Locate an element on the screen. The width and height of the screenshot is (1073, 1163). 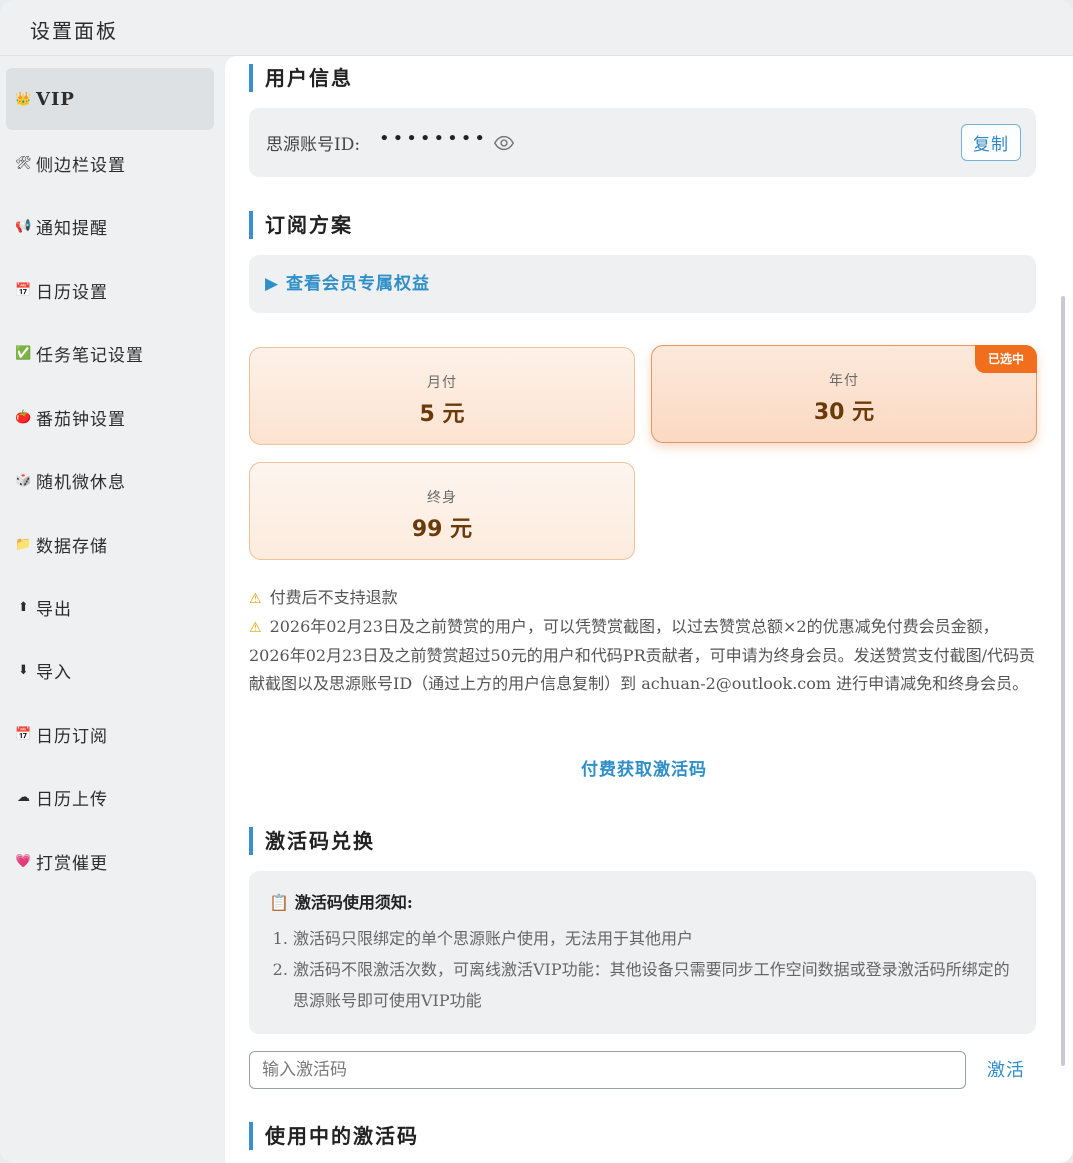
plan-card-lifetime: 终身 99 元 is located at coordinates (442, 511).